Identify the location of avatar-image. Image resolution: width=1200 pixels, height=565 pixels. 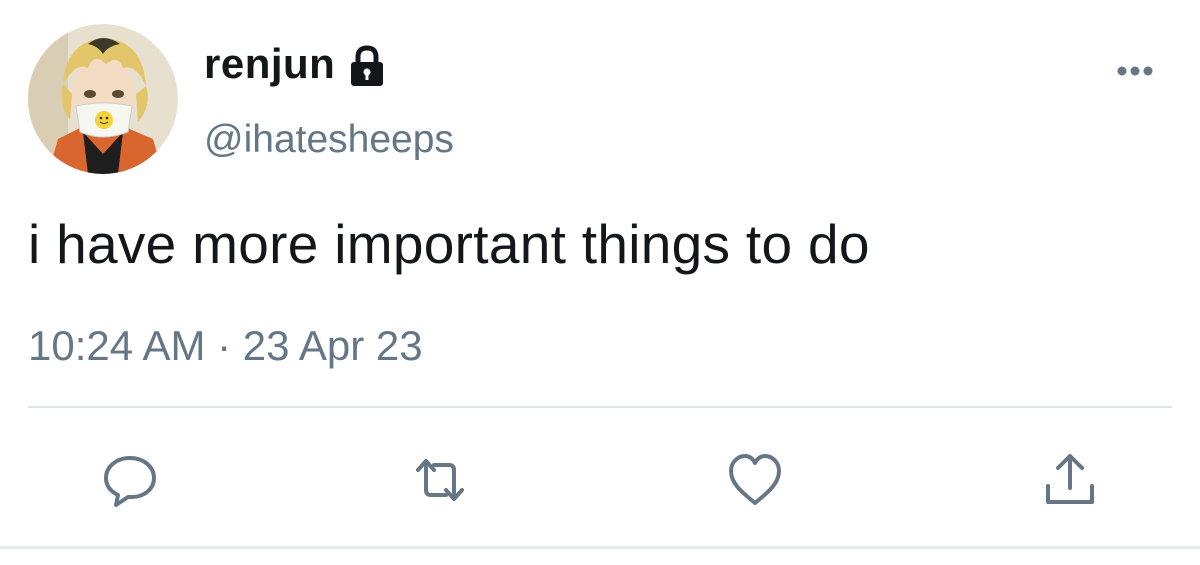
(103, 99).